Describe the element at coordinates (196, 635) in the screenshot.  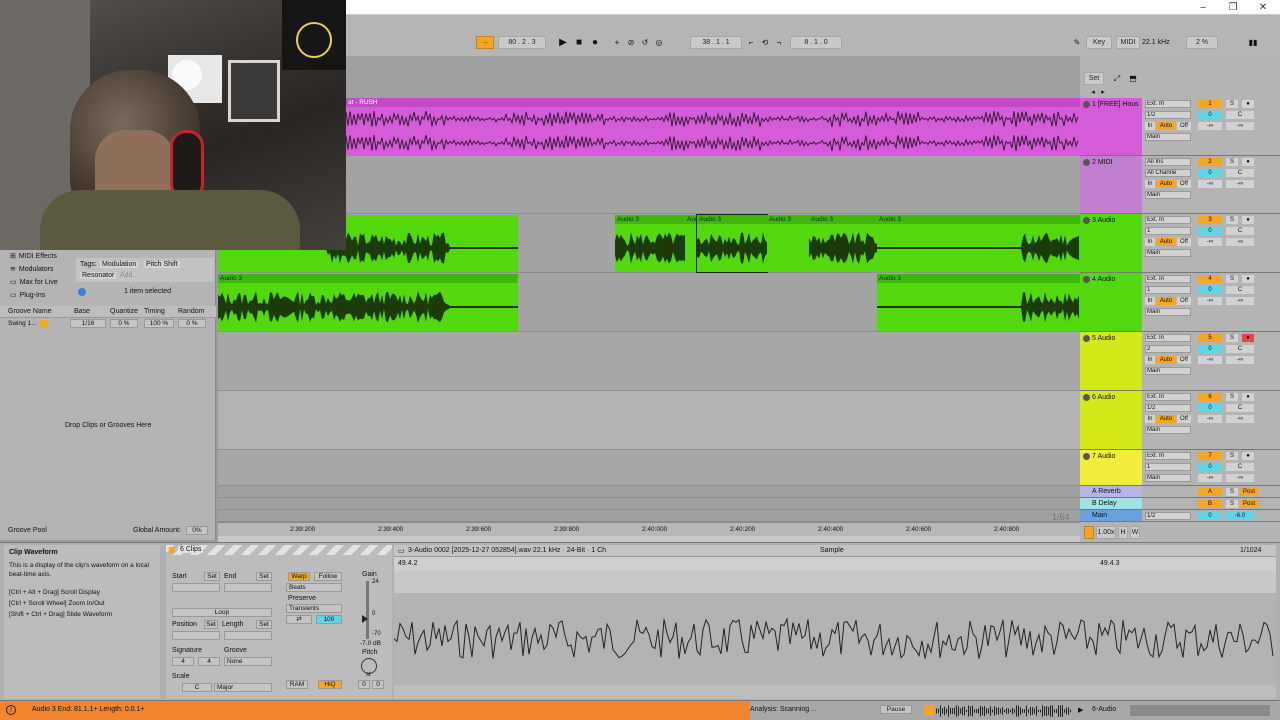
I see `position-field` at that location.